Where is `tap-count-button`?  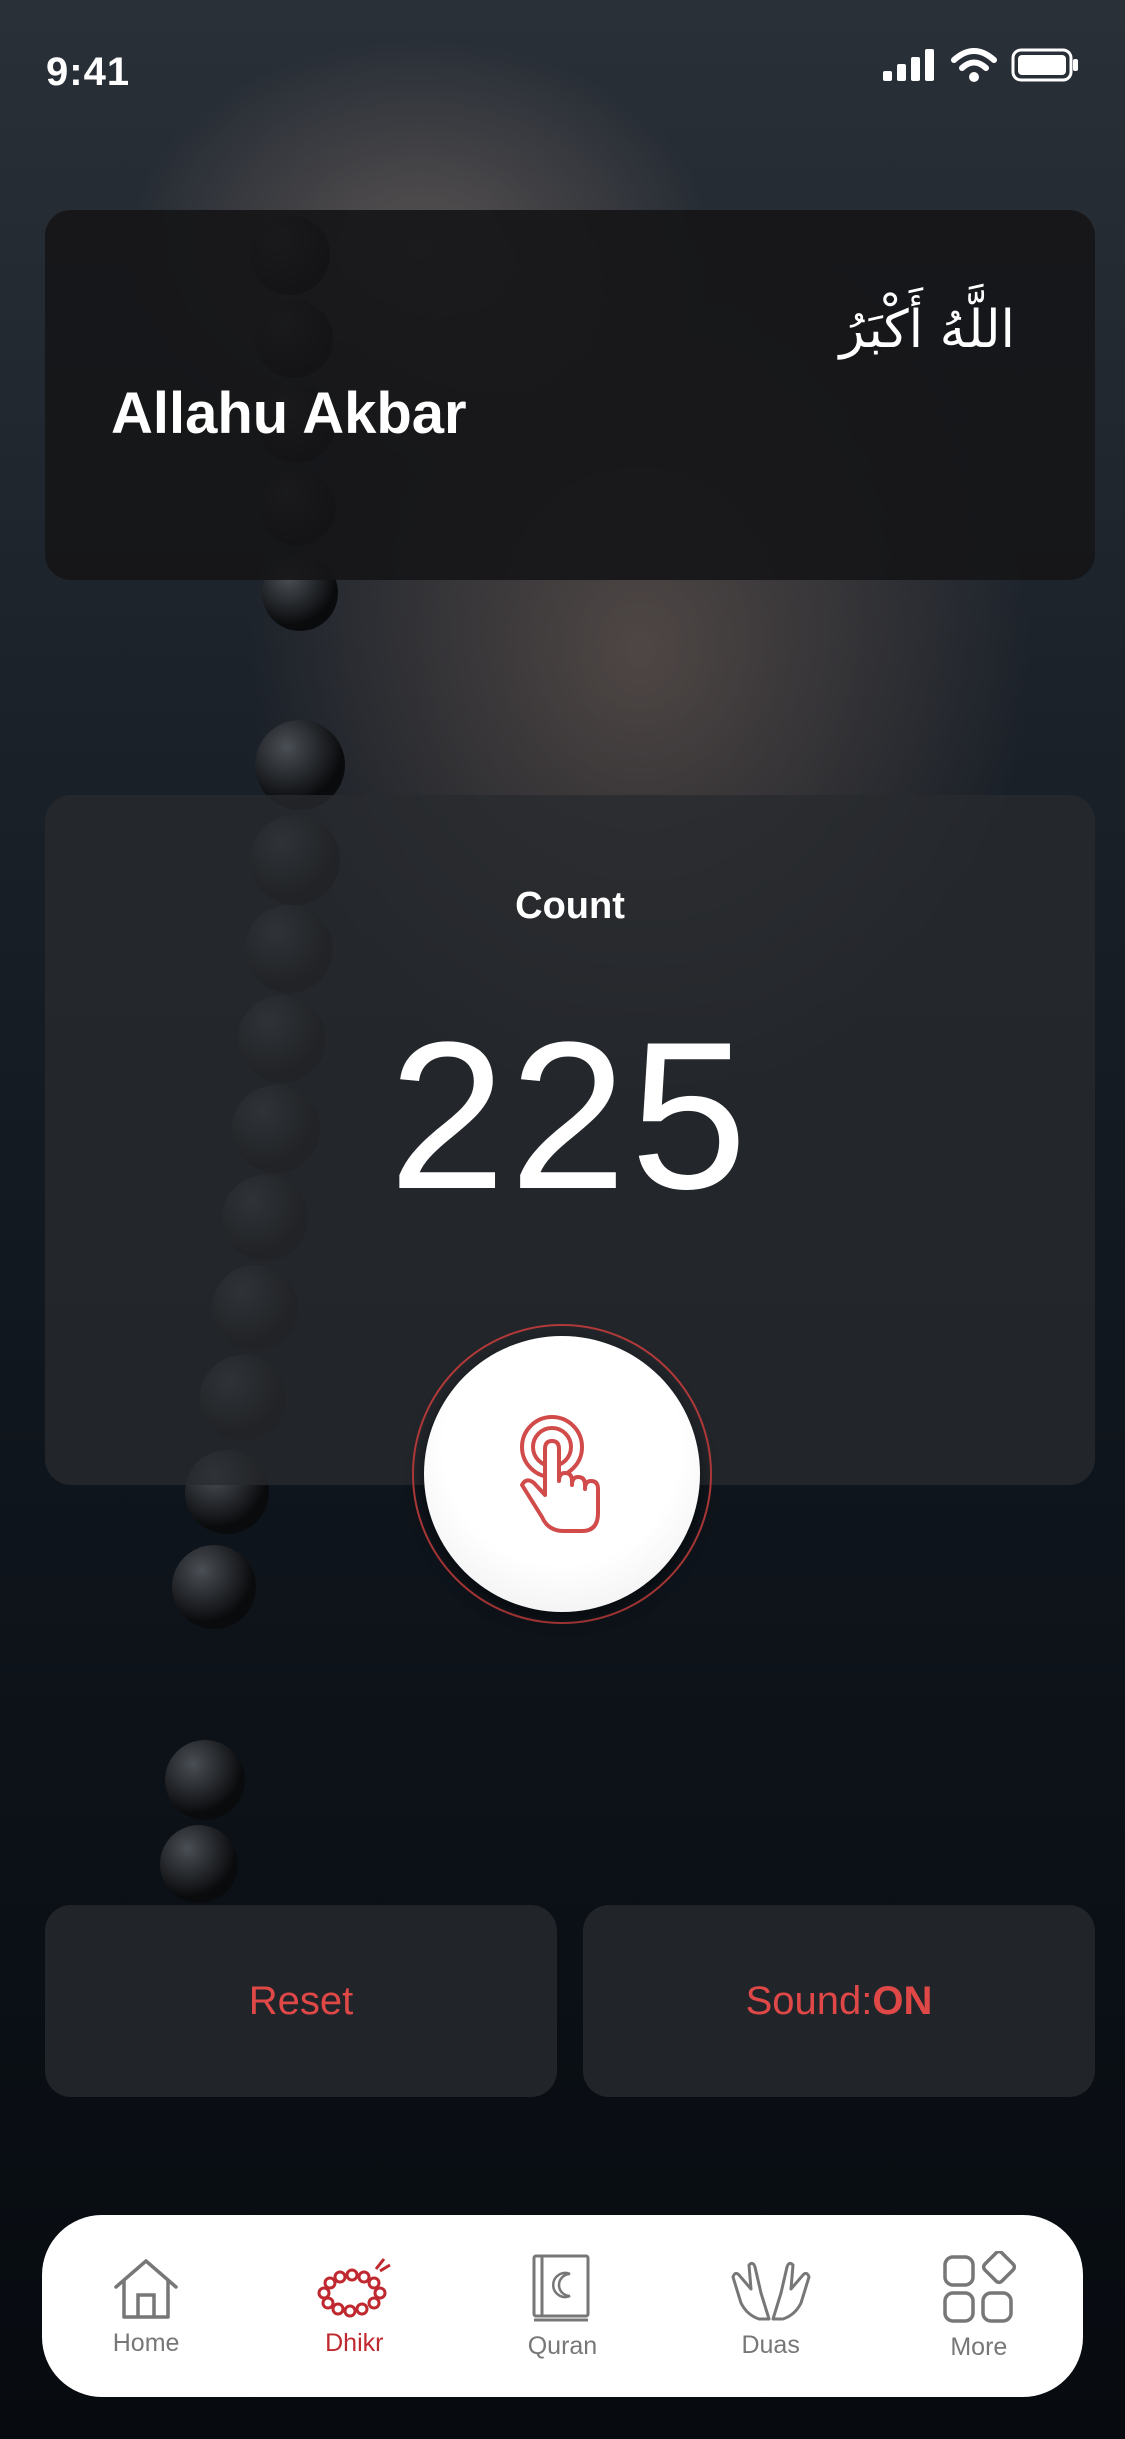 tap-count-button is located at coordinates (562, 1474).